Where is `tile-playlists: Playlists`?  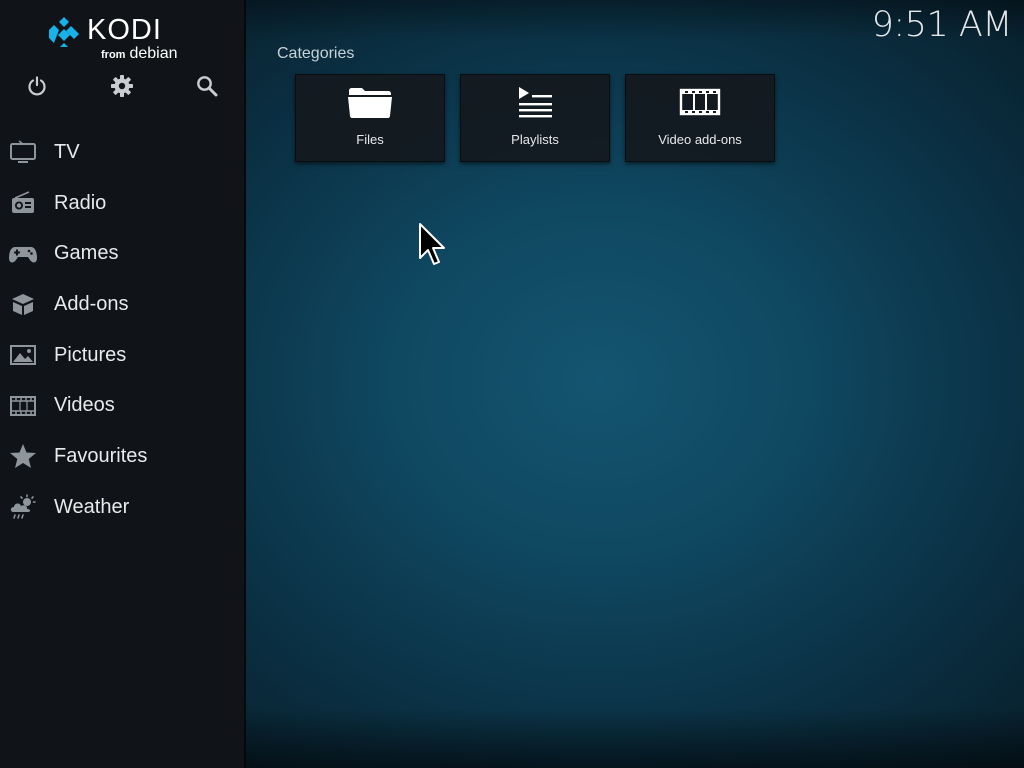
tile-playlists: Playlists is located at coordinates (535, 118).